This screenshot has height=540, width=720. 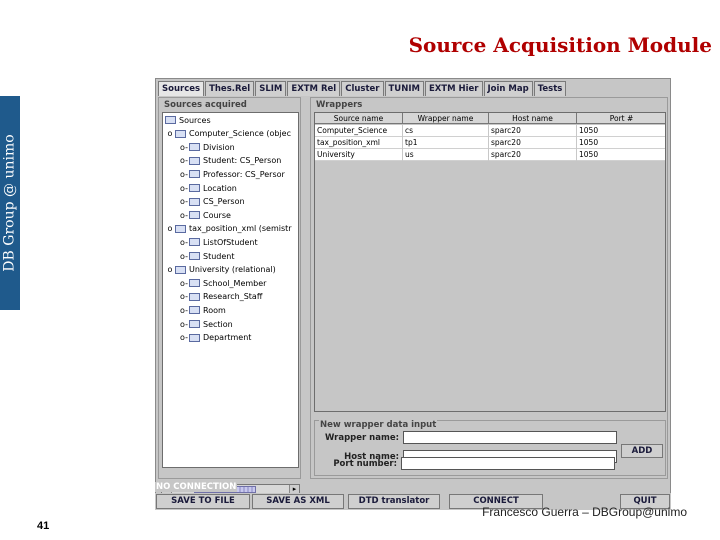 I want to click on tab-extm-hier: EXTM Hier, so click(x=453, y=88).